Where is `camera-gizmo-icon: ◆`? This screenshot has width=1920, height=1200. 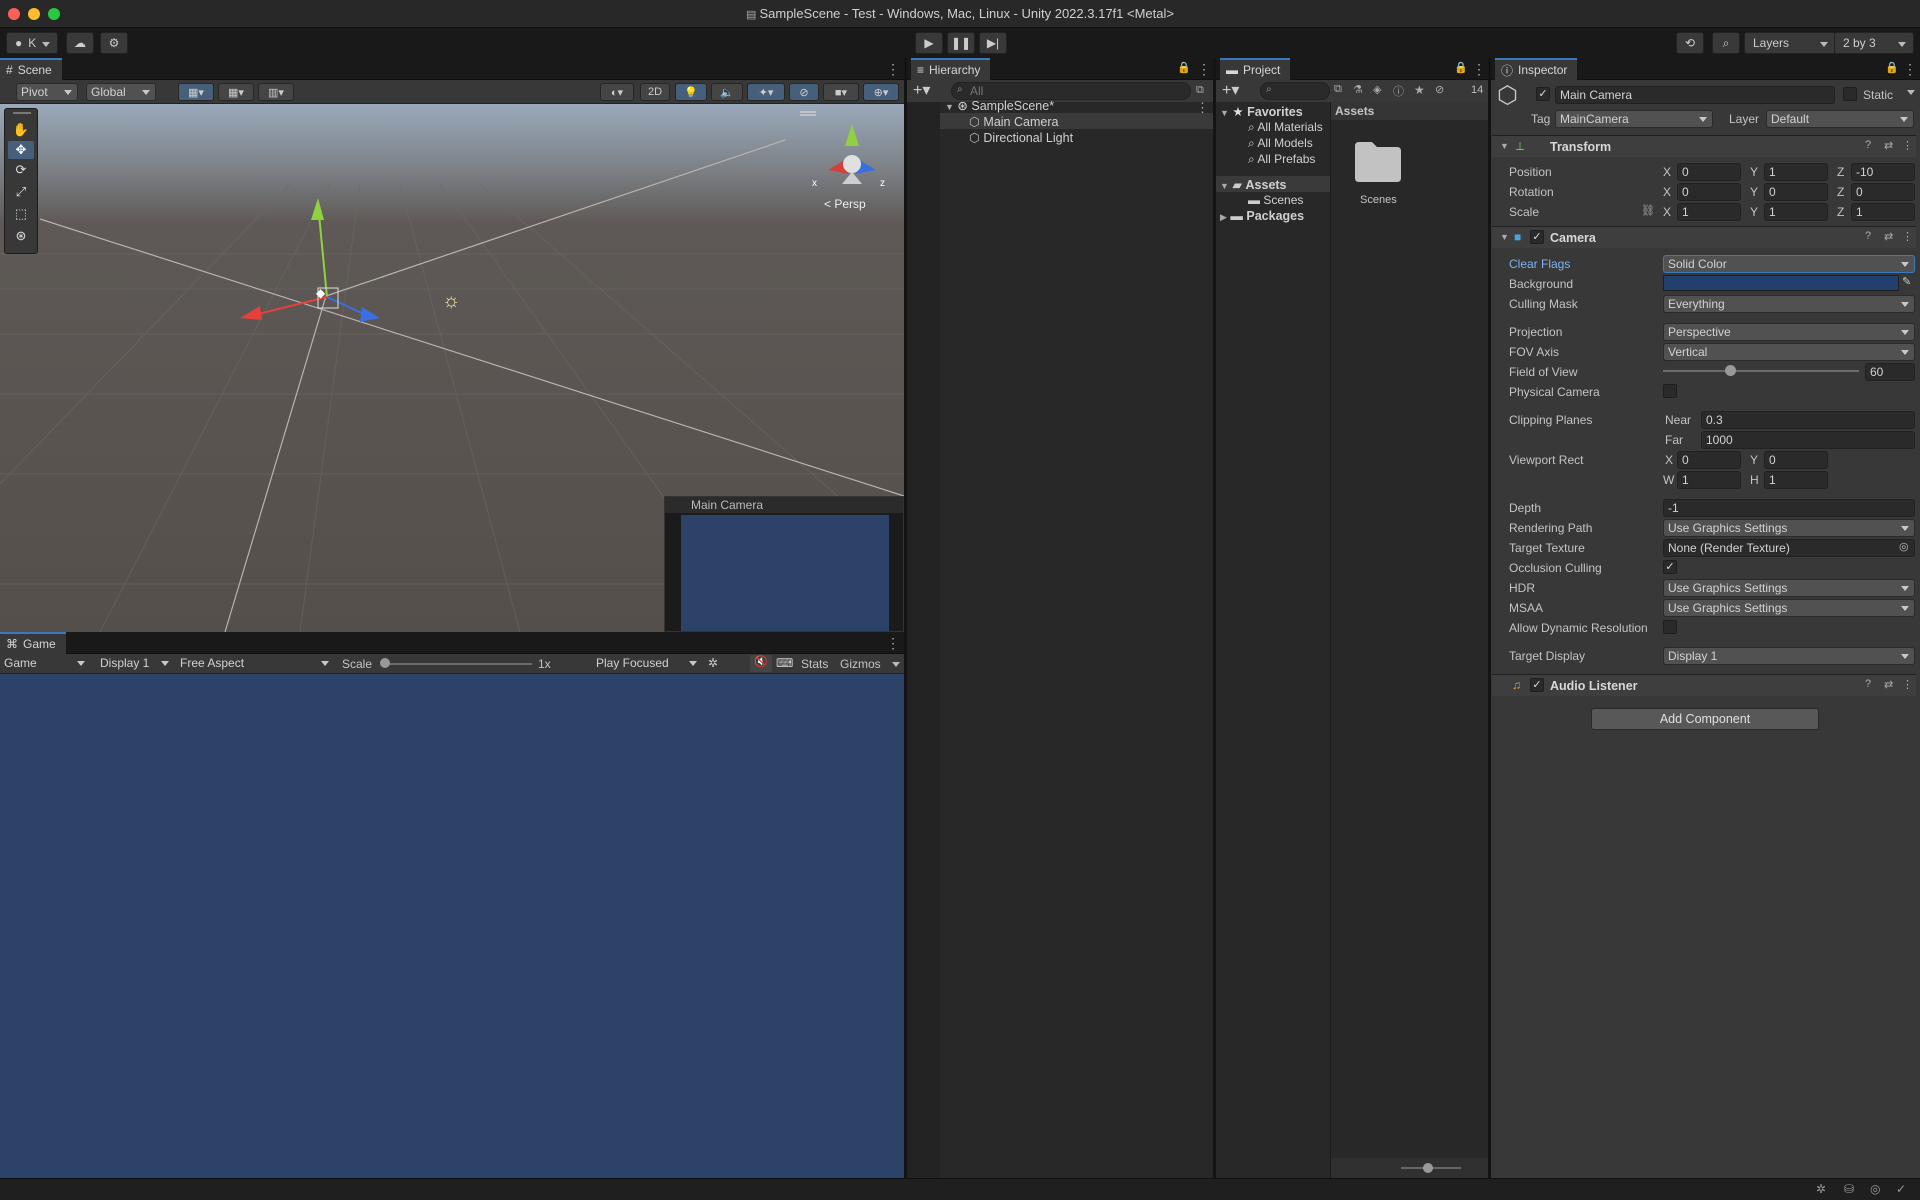
camera-gizmo-icon: ◆ is located at coordinates (320, 293).